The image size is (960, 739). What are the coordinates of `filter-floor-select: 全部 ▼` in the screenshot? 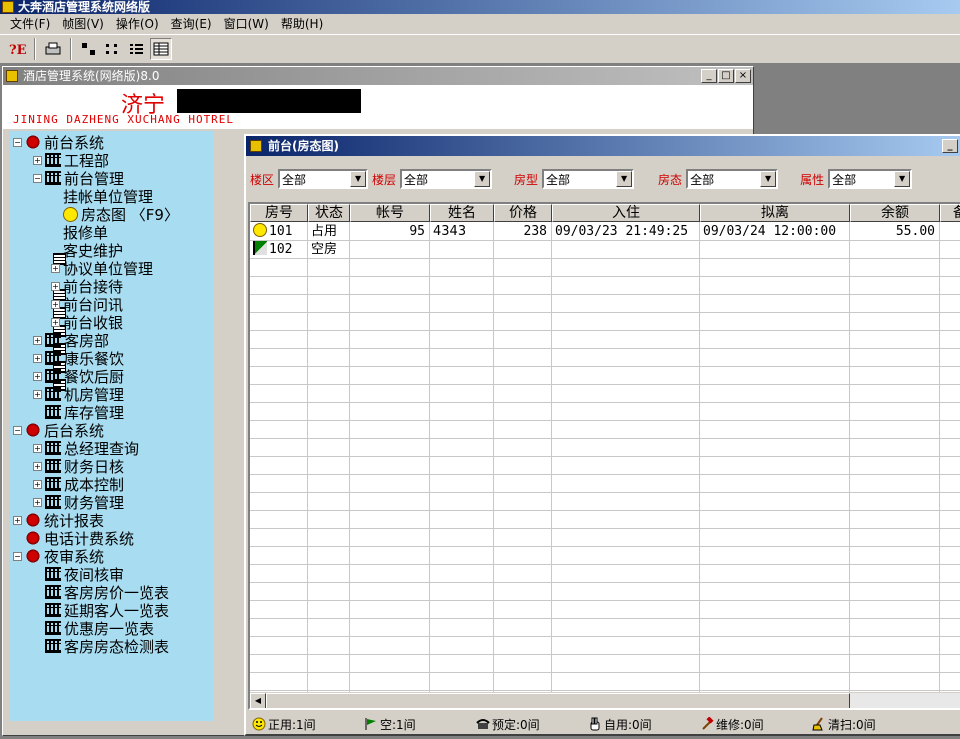 It's located at (446, 179).